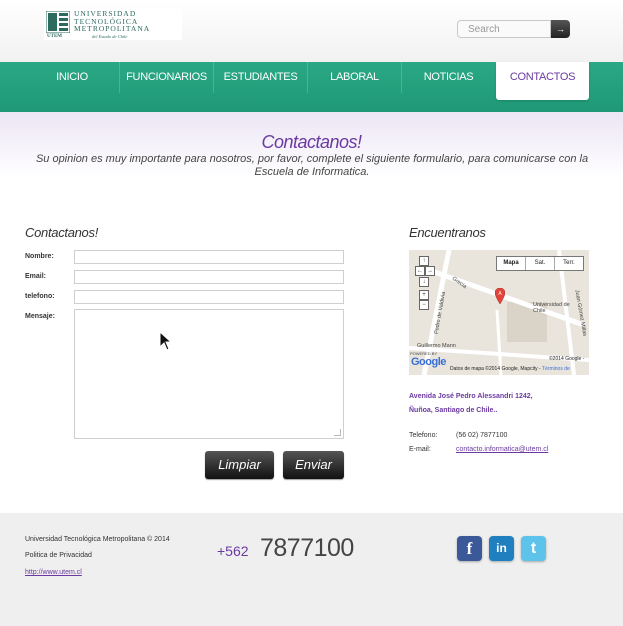  What do you see at coordinates (500, 296) in the screenshot?
I see `map-marker-icon: A` at bounding box center [500, 296].